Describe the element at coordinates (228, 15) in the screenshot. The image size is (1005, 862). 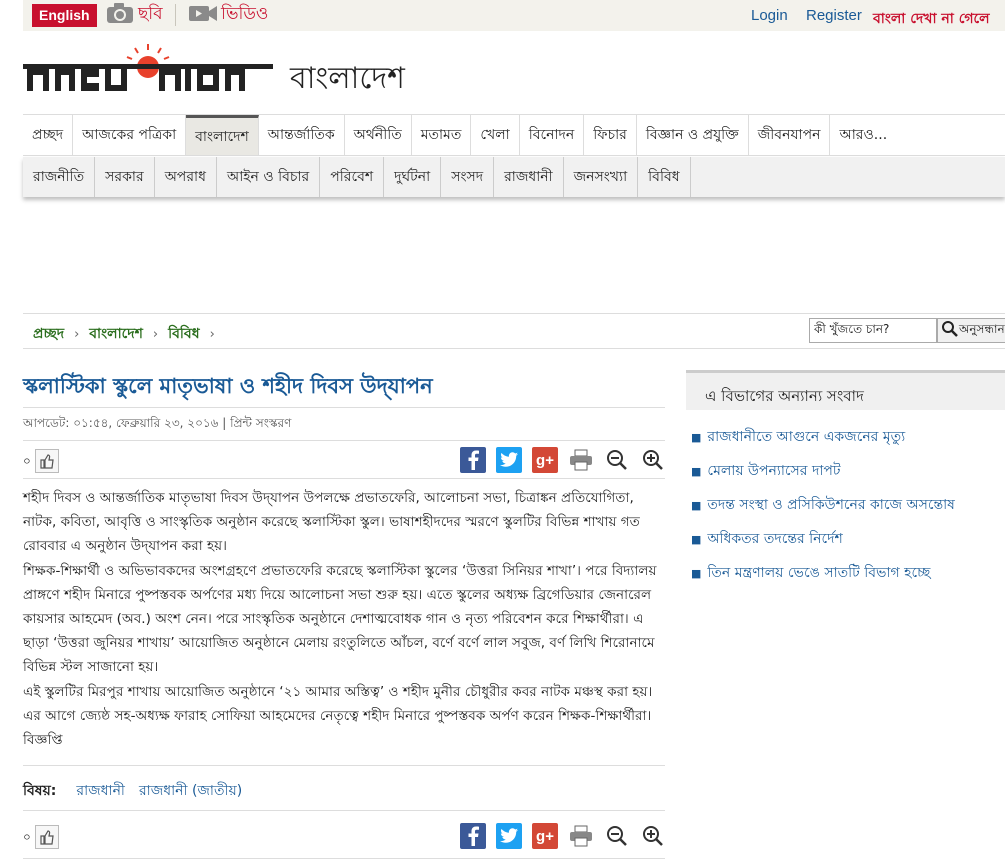
I see `video-link: ভিডিও` at that location.